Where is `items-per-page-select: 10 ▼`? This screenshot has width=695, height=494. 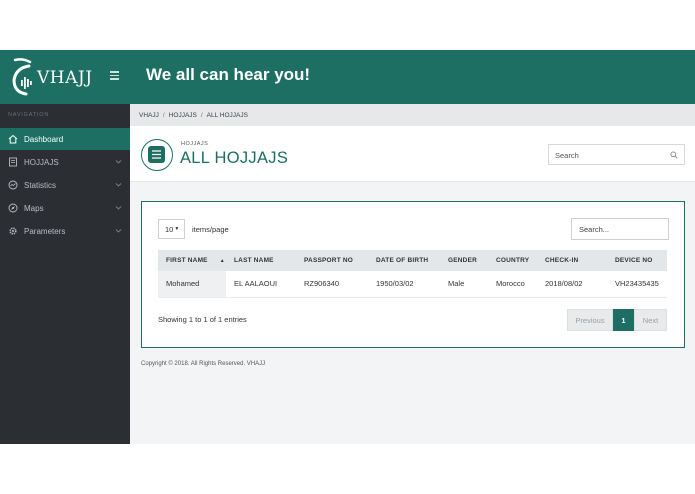
items-per-page-select: 10 ▼ is located at coordinates (171, 229).